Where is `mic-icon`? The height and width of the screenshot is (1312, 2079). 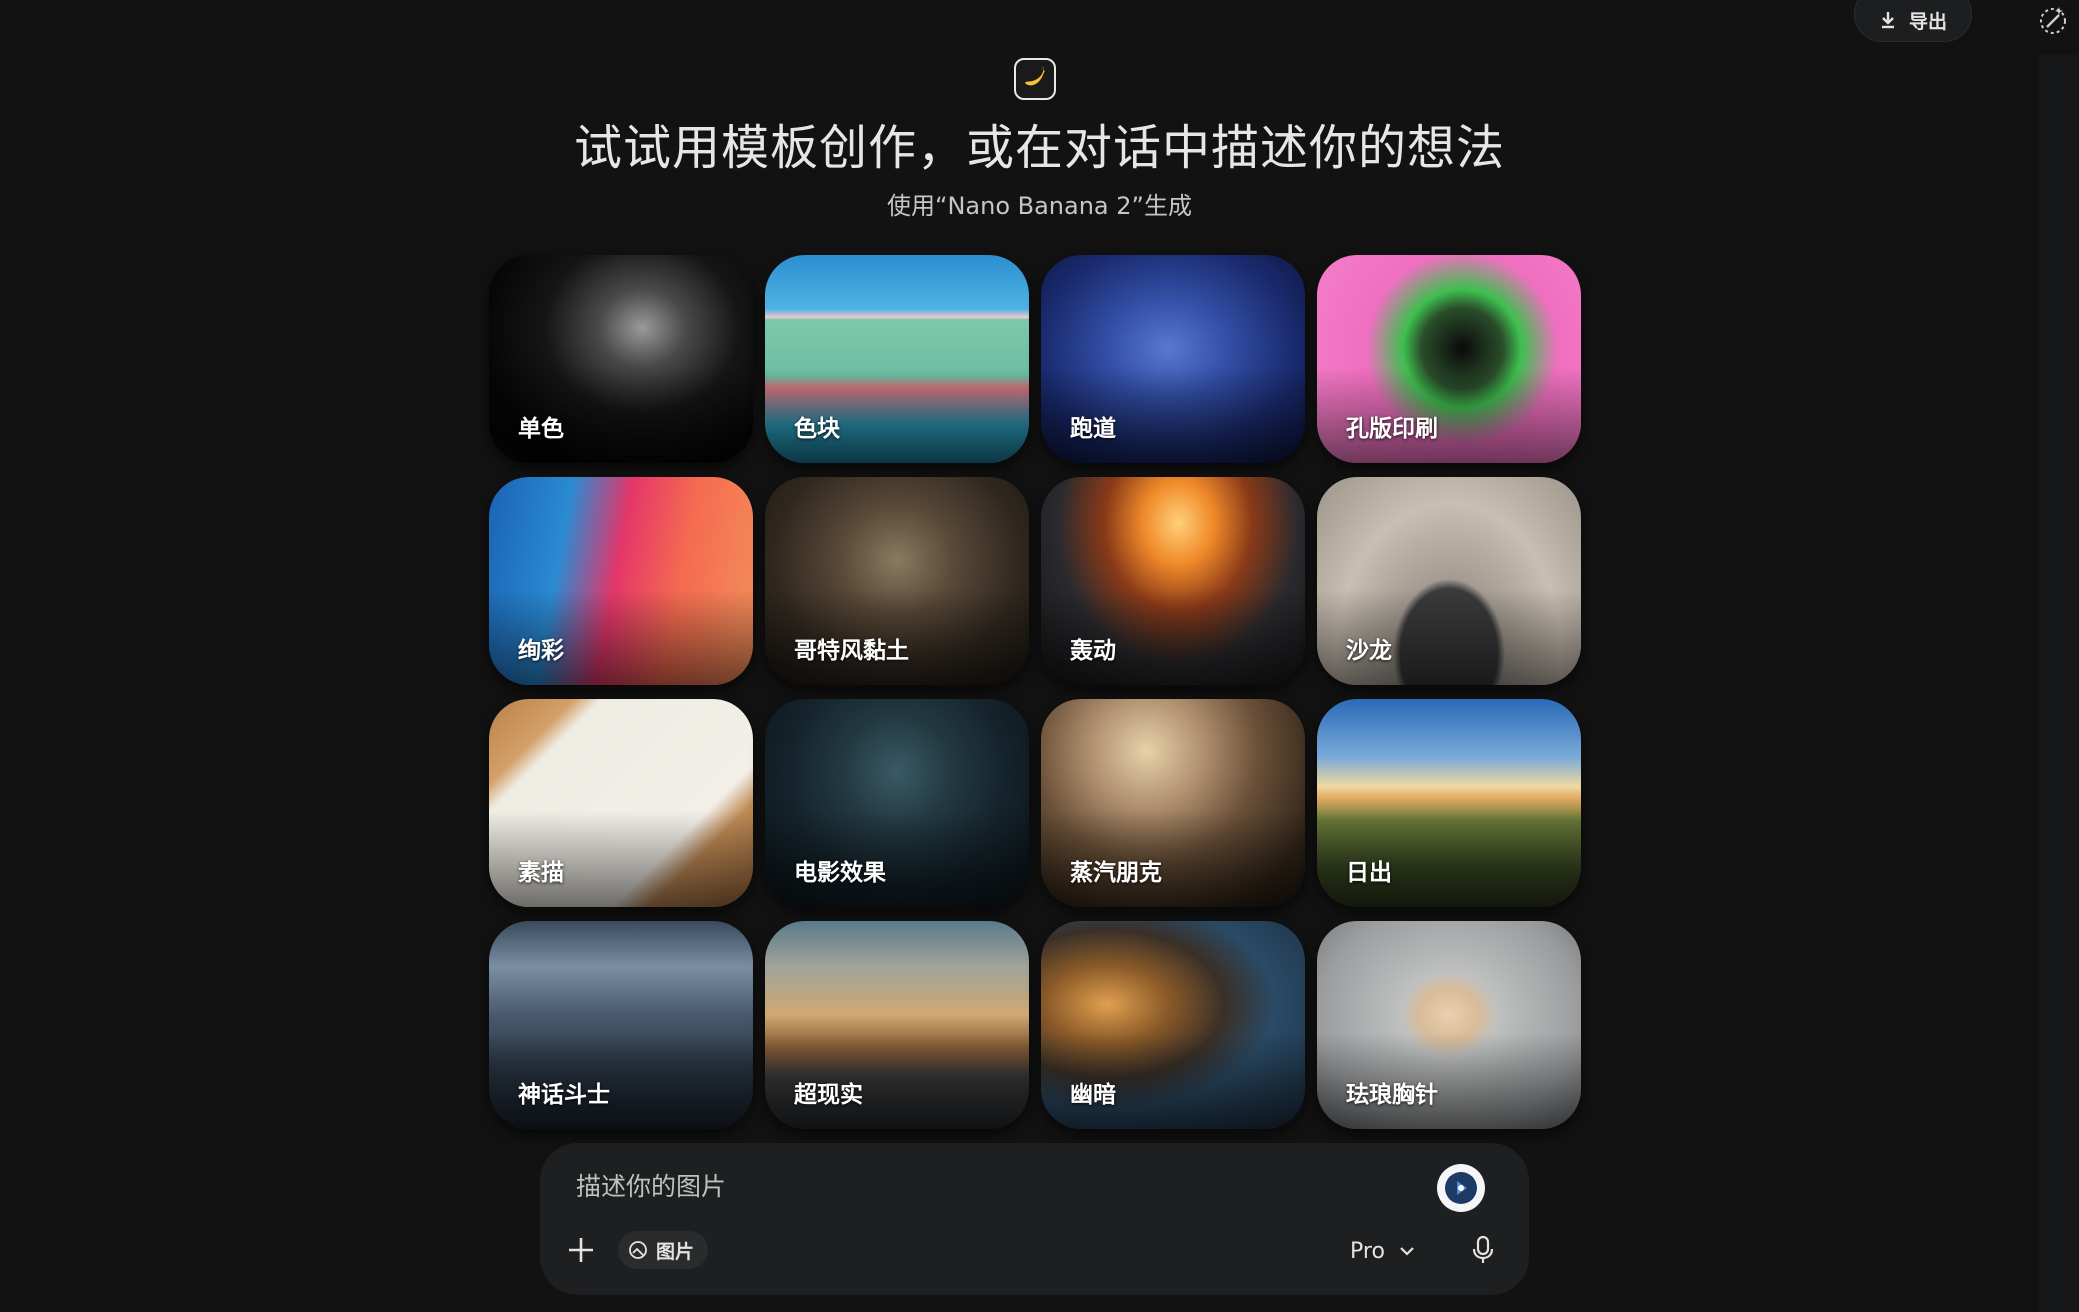 mic-icon is located at coordinates (1483, 1249).